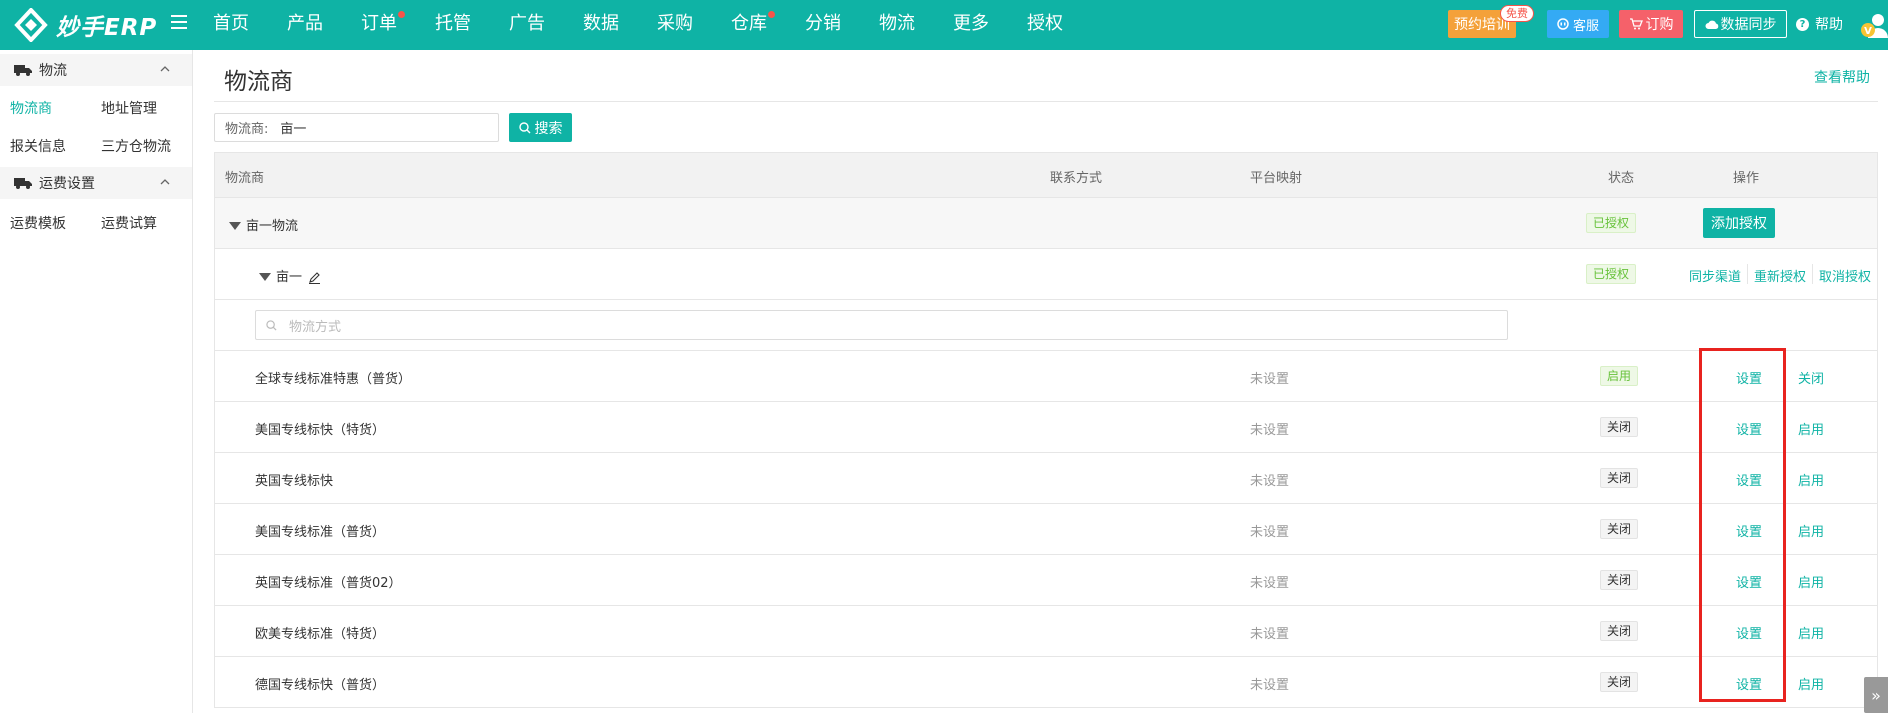  I want to click on nav-hosting: 托管, so click(453, 25).